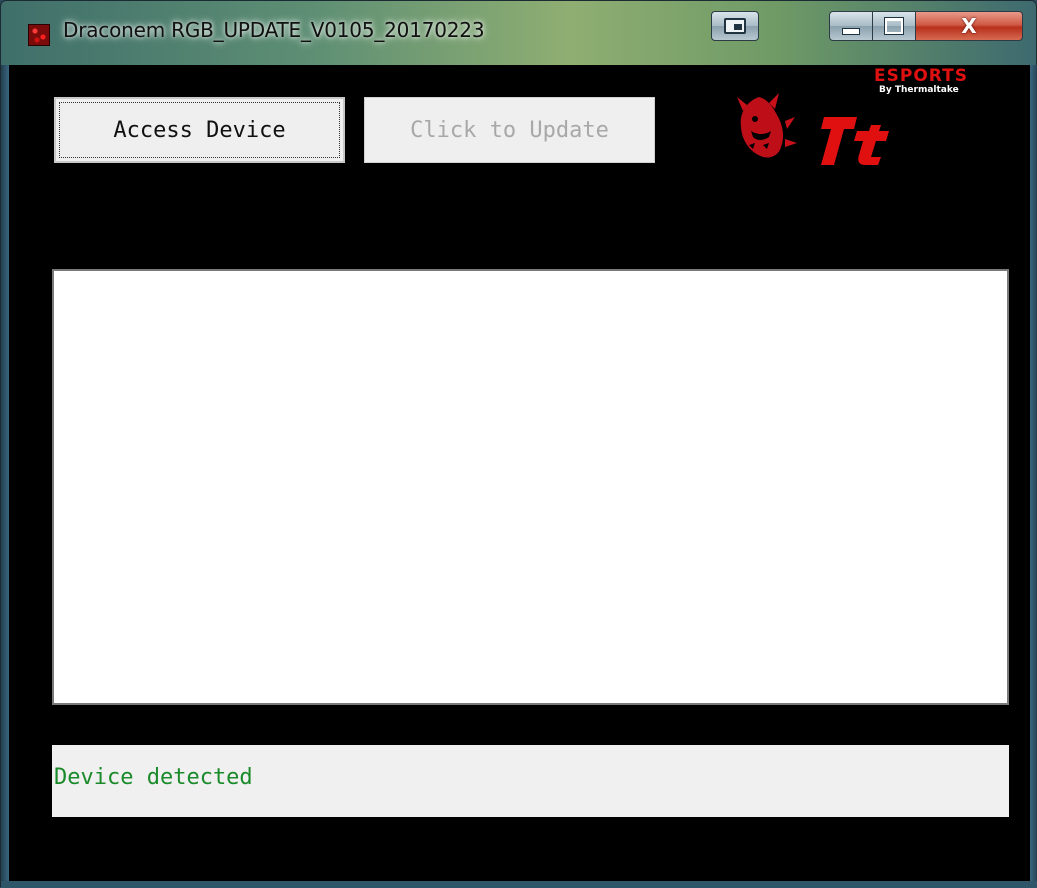 This screenshot has height=888, width=1037. Describe the element at coordinates (153, 777) in the screenshot. I see `status-text: Device detected` at that location.